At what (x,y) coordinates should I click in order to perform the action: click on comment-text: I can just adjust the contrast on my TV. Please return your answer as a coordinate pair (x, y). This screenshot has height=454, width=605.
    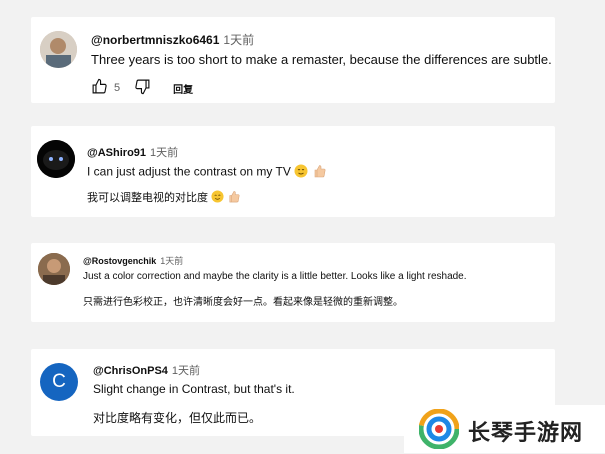
    Looking at the image, I should click on (206, 172).